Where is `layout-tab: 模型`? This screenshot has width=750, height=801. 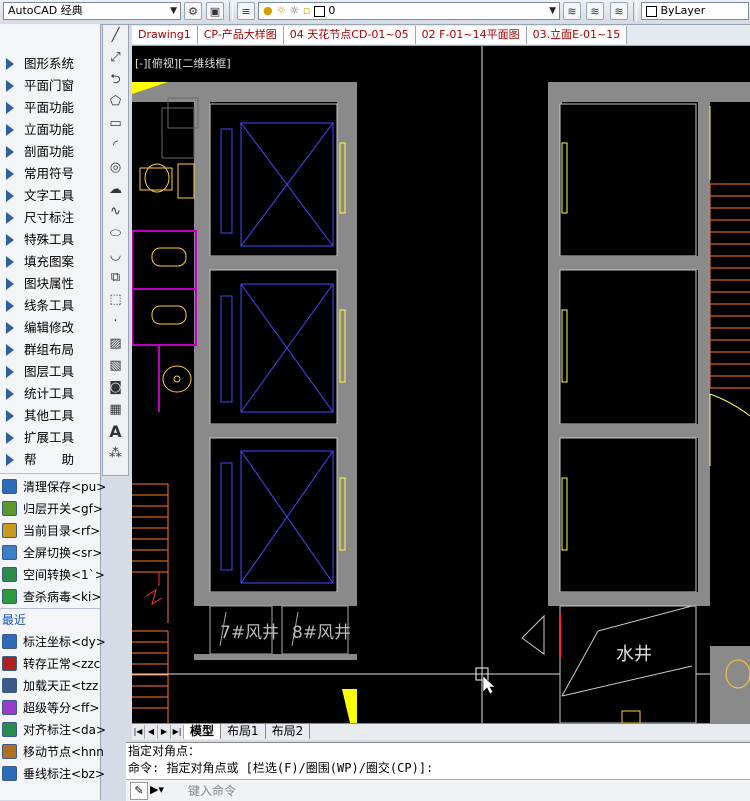
layout-tab: 模型 is located at coordinates (203, 731).